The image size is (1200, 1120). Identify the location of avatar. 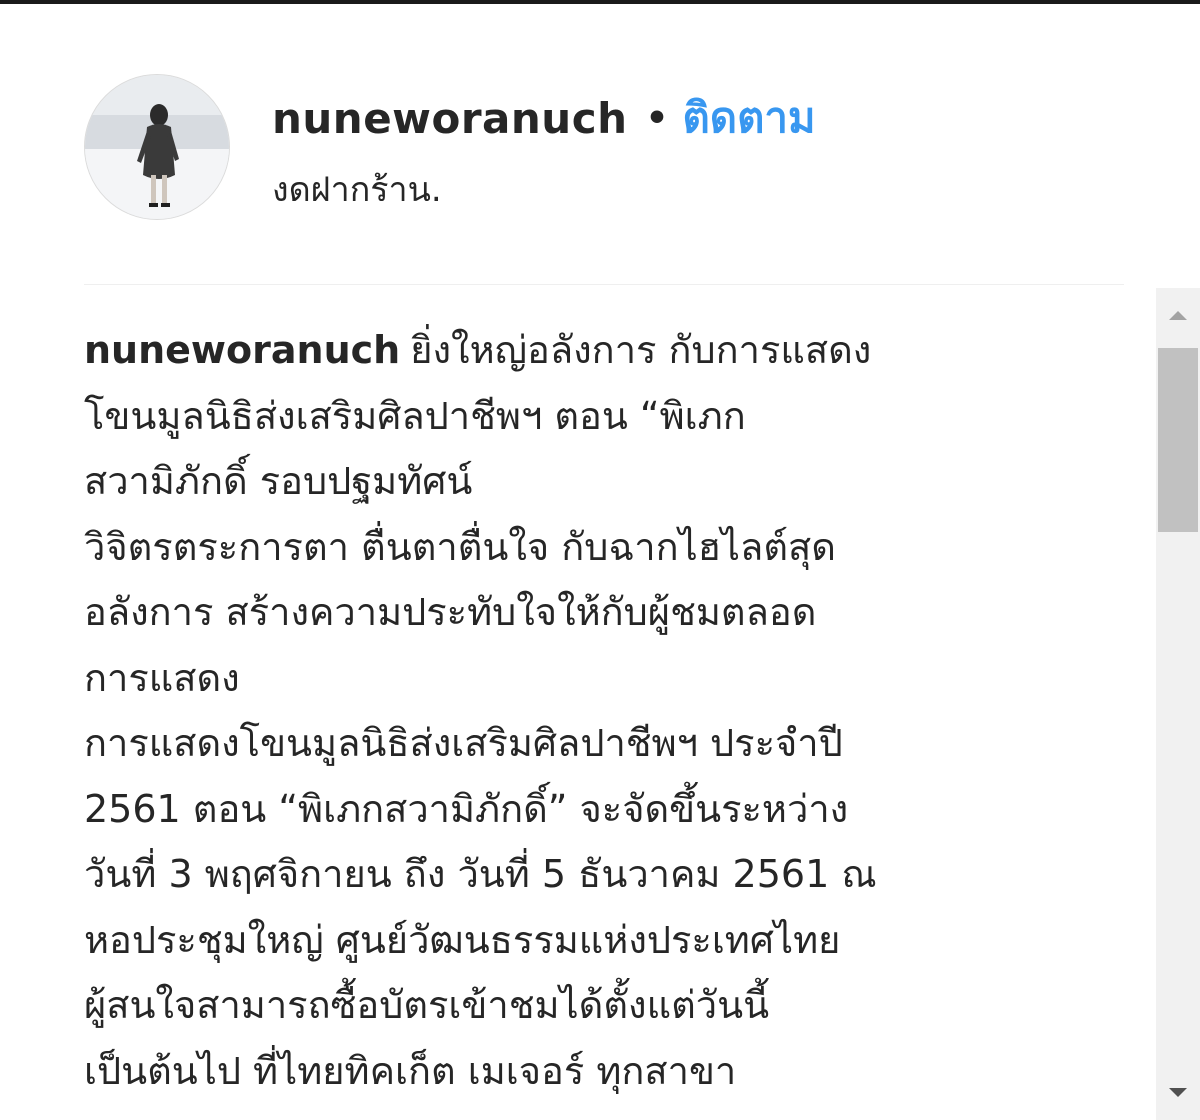
(157, 147).